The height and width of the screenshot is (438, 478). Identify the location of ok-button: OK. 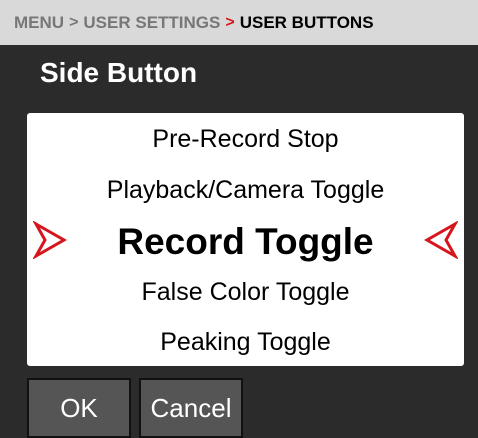
(79, 408).